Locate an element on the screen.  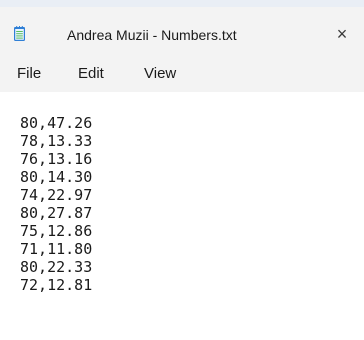
close-icon: × is located at coordinates (342, 34).